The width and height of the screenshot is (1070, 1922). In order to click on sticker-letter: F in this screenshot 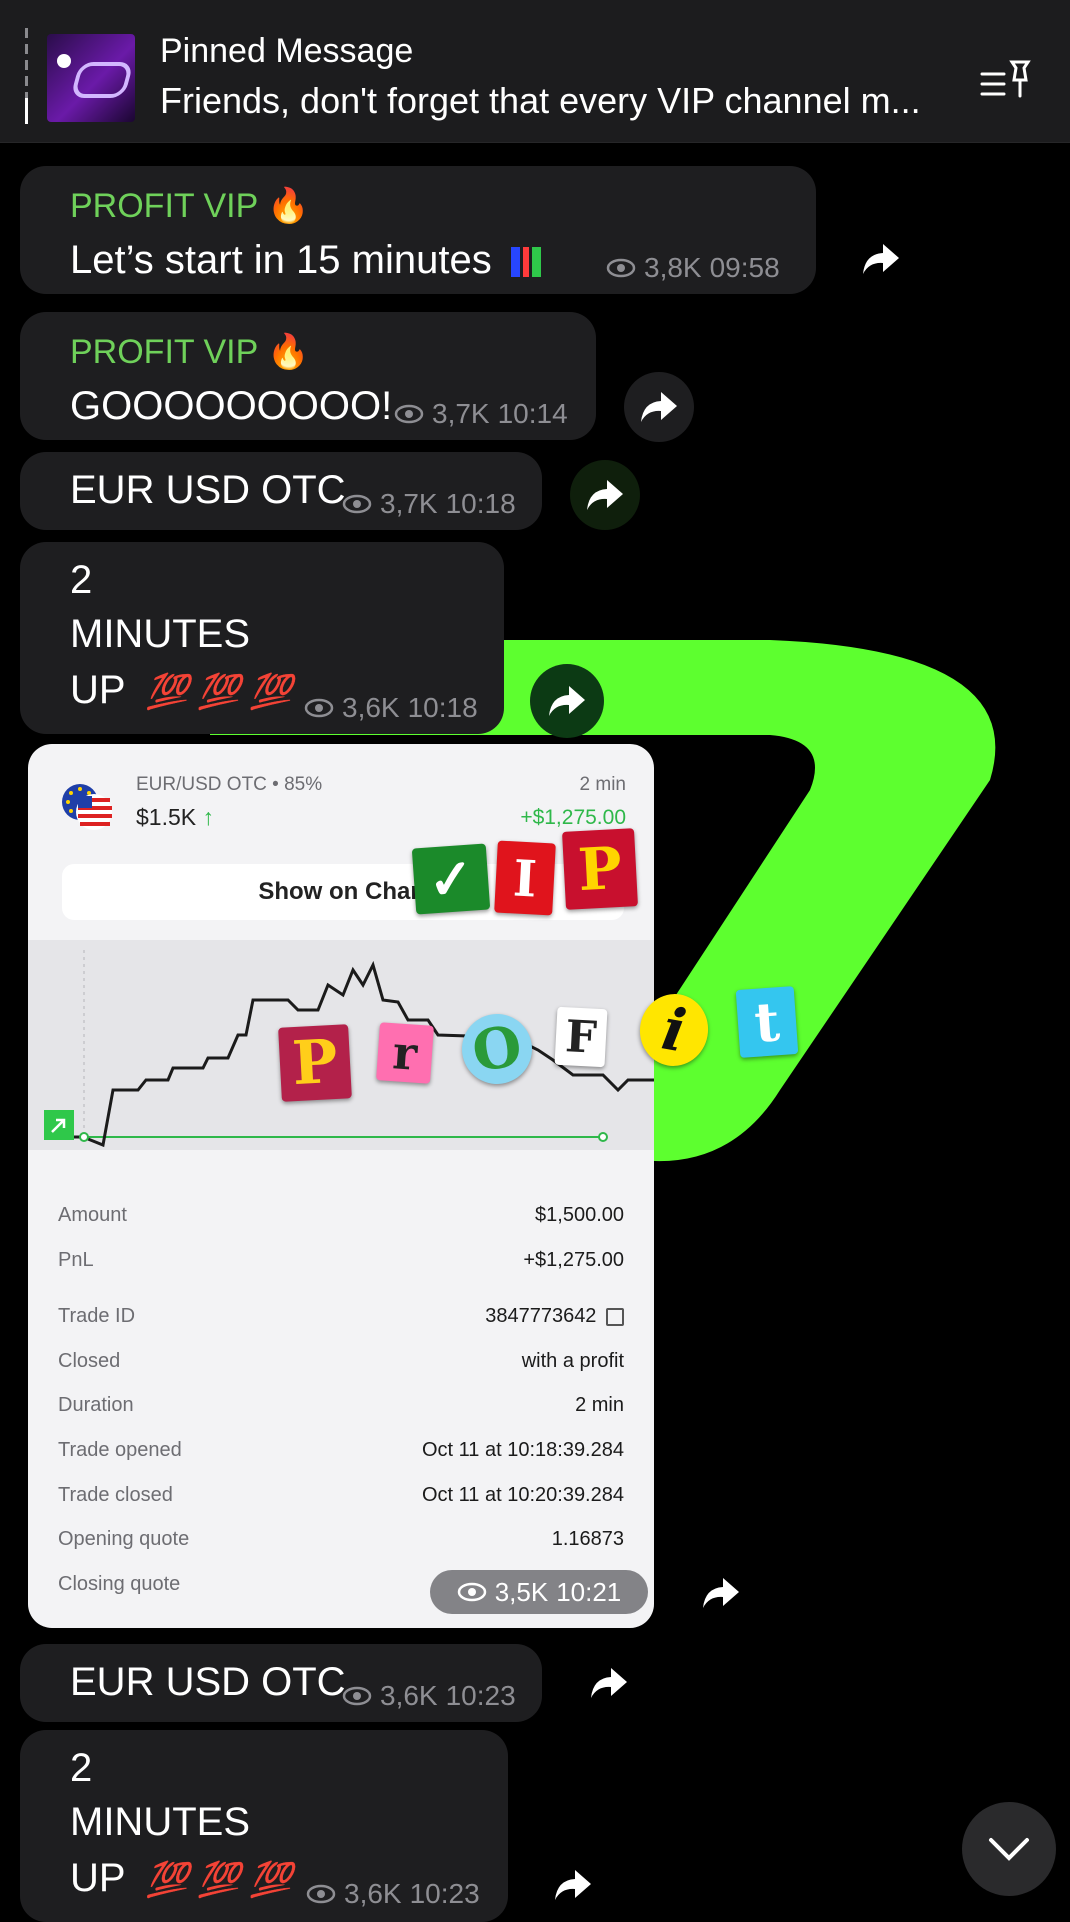, I will do `click(581, 1037)`.